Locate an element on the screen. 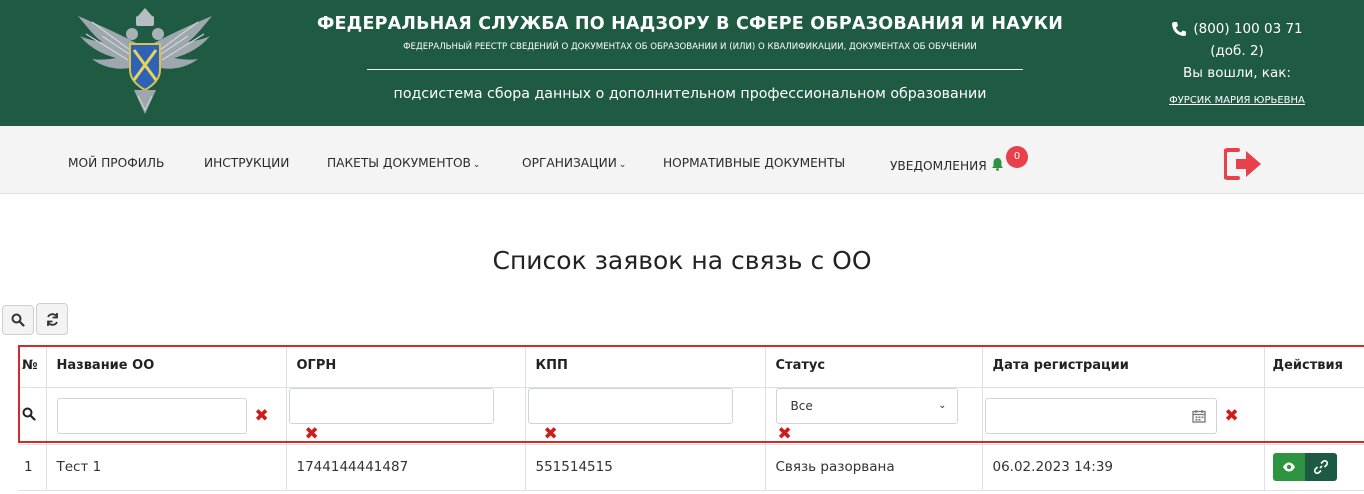 The image size is (1364, 494). eye-icon is located at coordinates (1288, 467).